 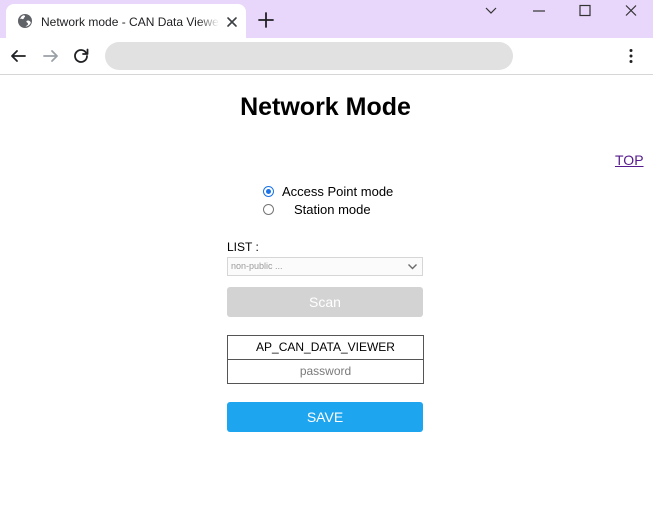 I want to click on list-label: LIST :, so click(x=243, y=247).